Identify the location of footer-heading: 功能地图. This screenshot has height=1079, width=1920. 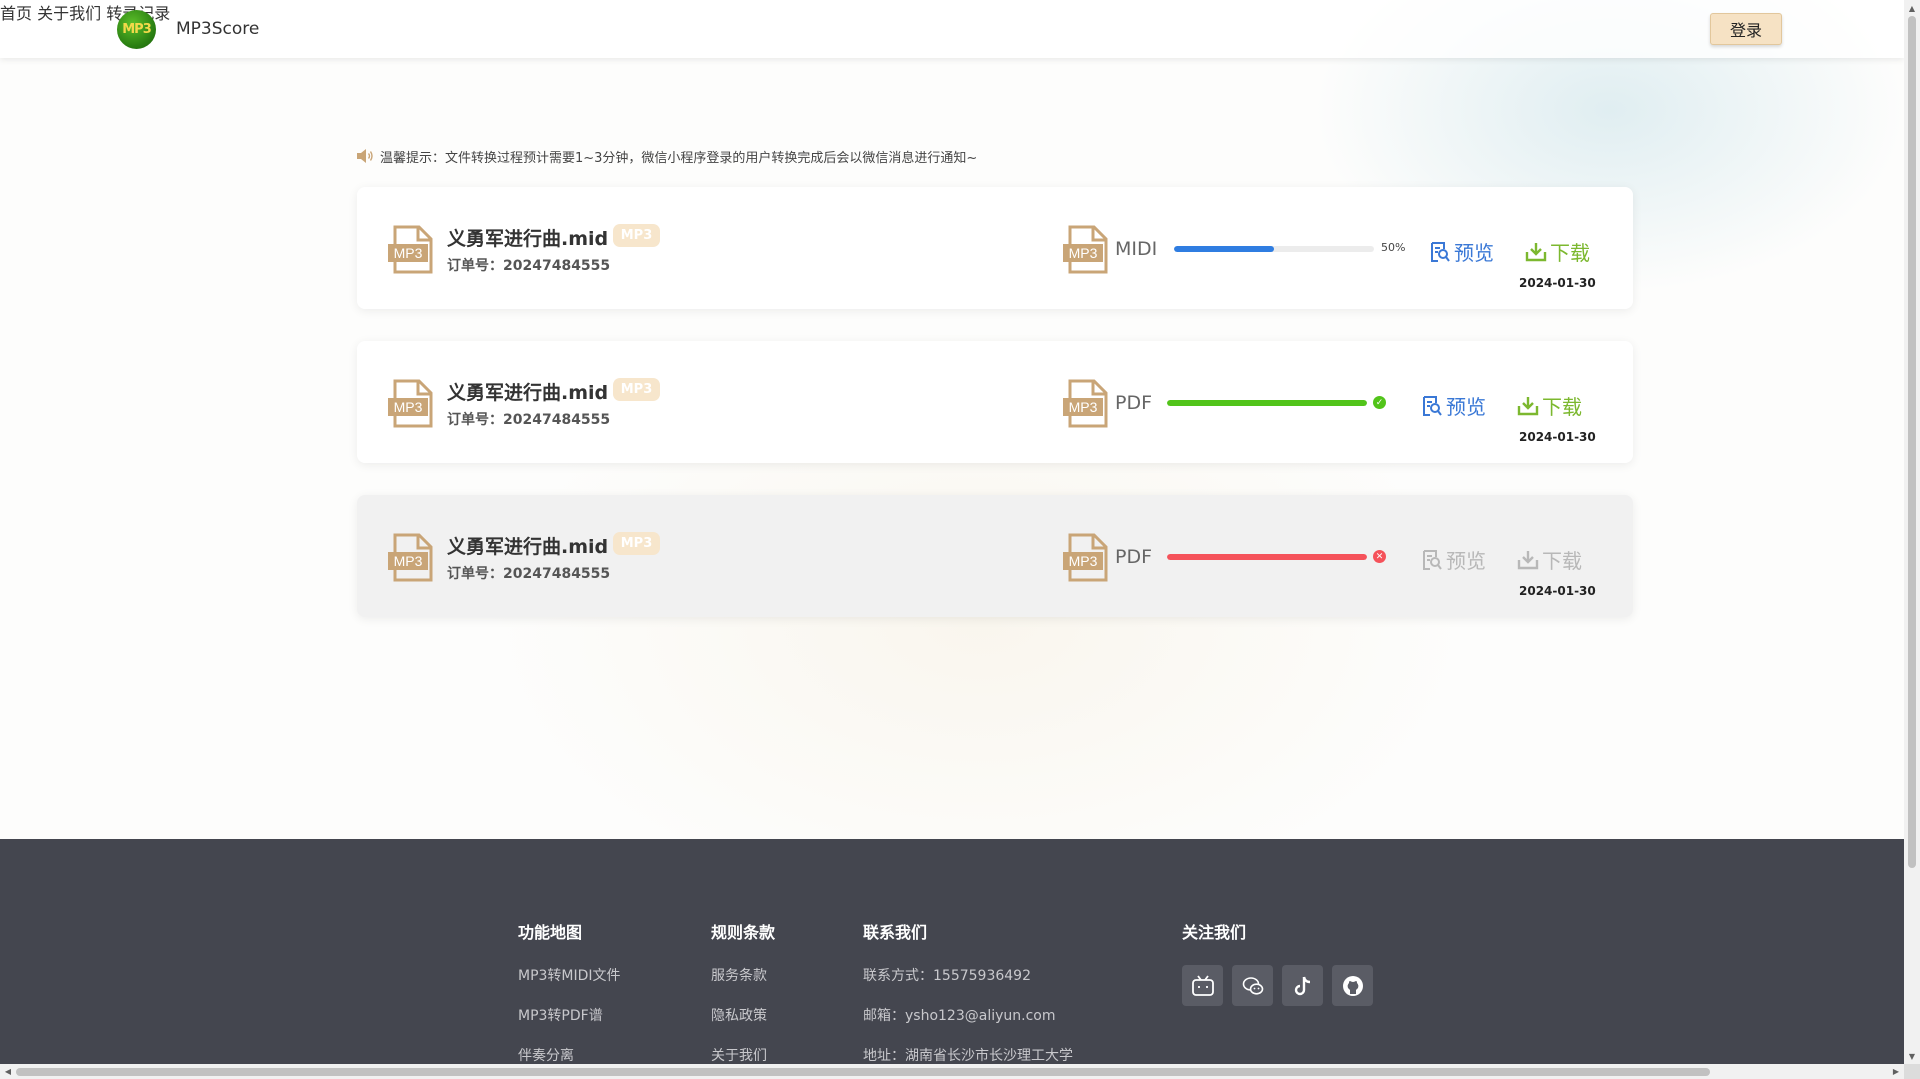
(550, 932).